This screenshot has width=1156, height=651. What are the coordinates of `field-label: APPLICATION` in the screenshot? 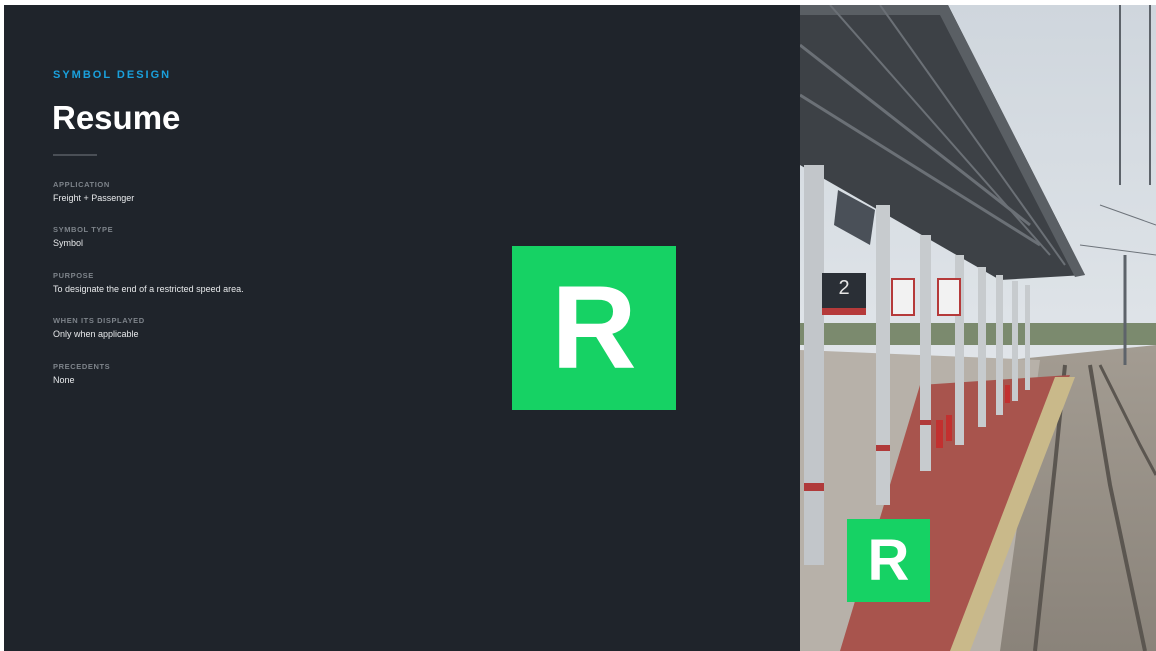 It's located at (81, 184).